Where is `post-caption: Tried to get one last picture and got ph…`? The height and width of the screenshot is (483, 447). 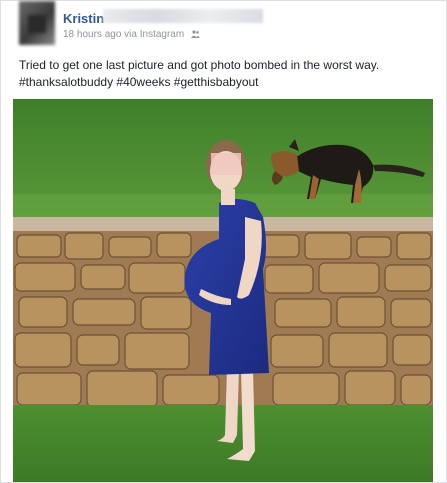
post-caption: Tried to get one last picture and got ph… is located at coordinates (226, 74).